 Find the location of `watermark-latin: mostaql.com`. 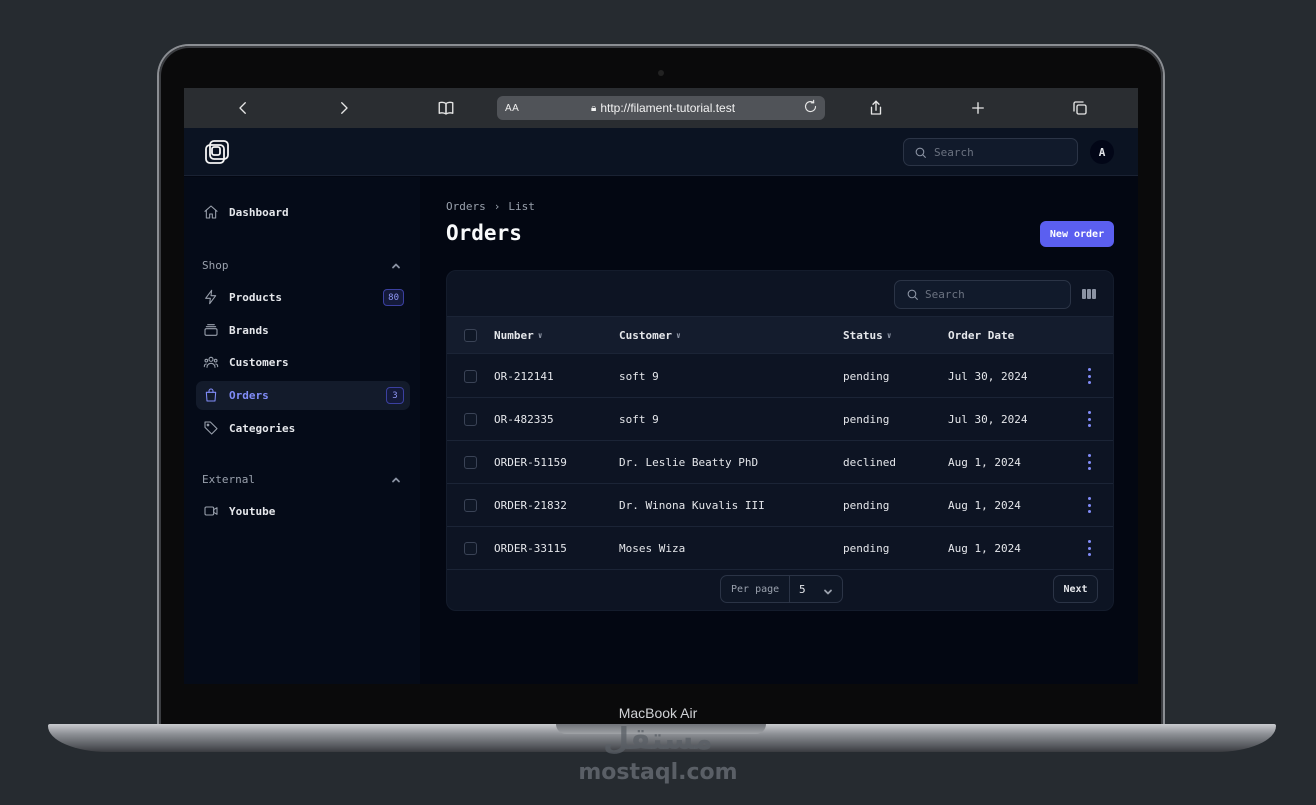

watermark-latin: mostaql.com is located at coordinates (658, 772).